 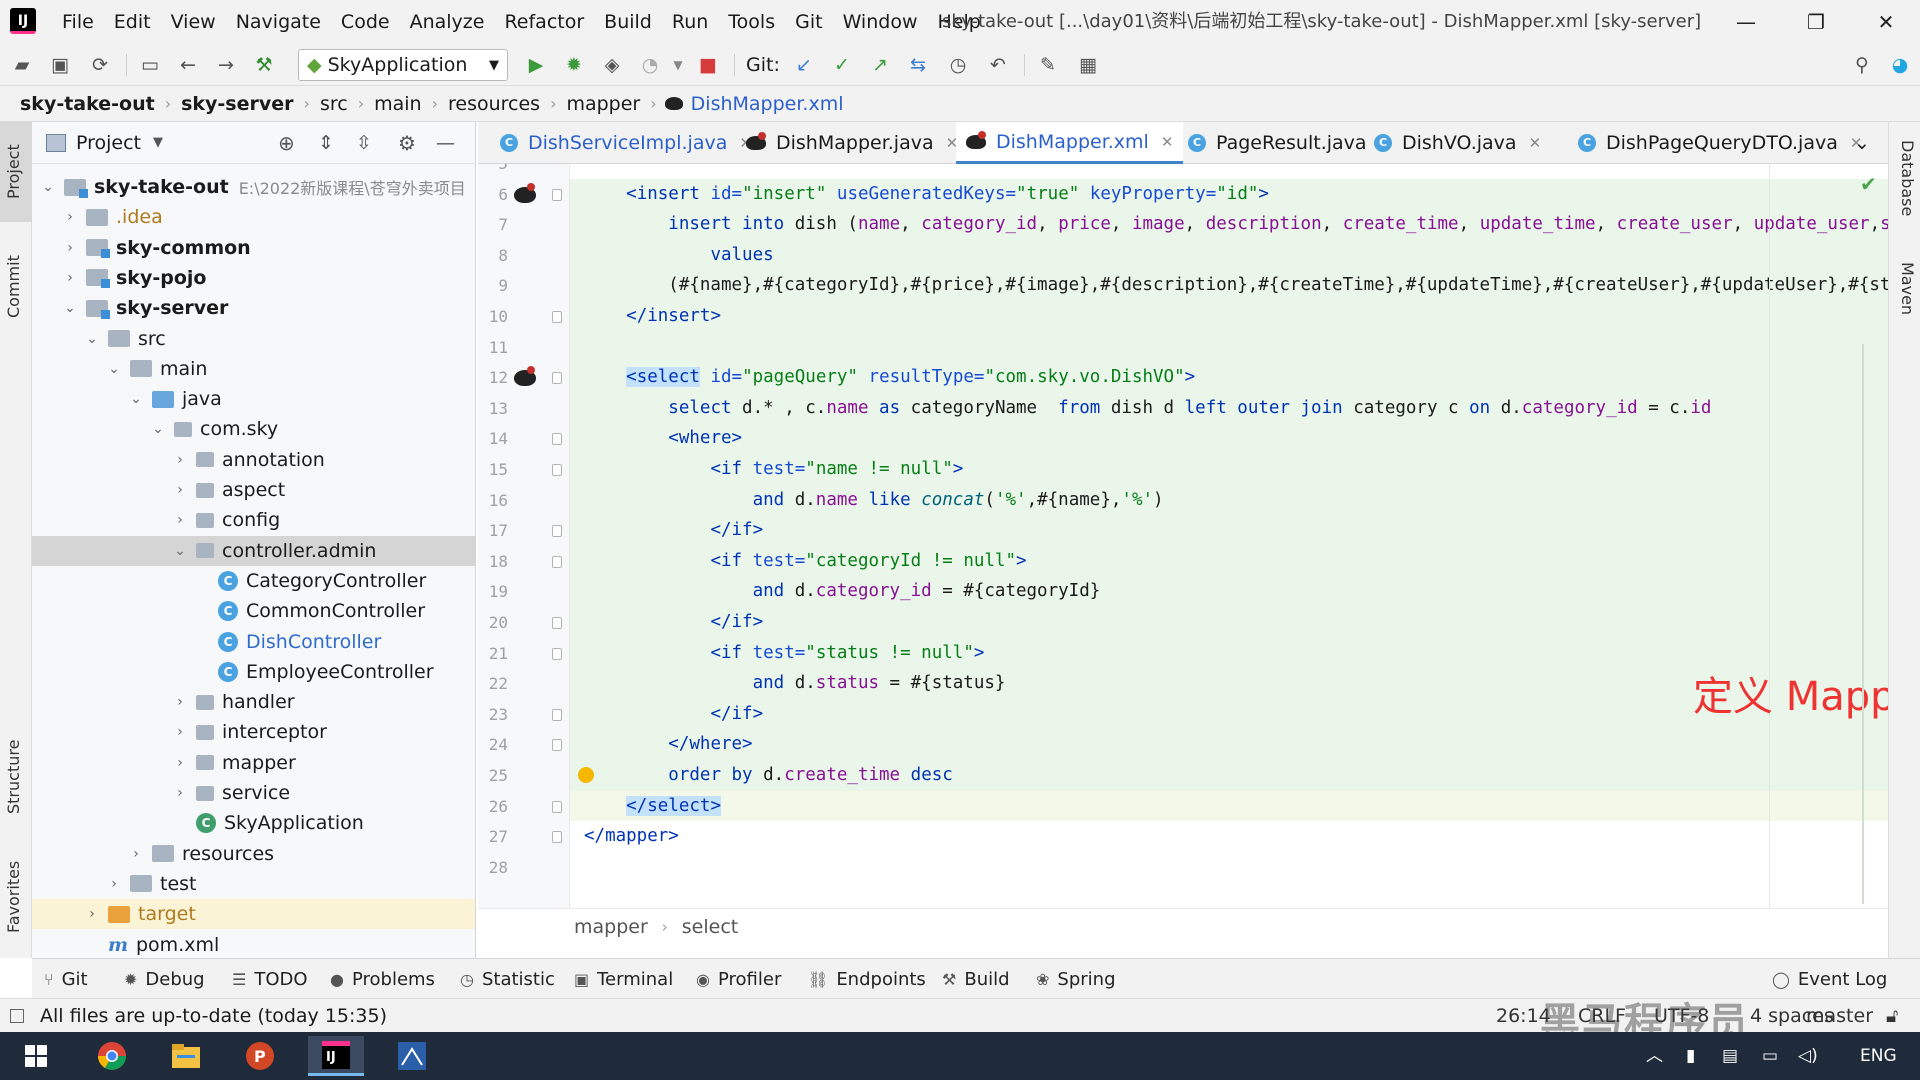 What do you see at coordinates (253, 702) in the screenshot?
I see `tree-item: › handler` at bounding box center [253, 702].